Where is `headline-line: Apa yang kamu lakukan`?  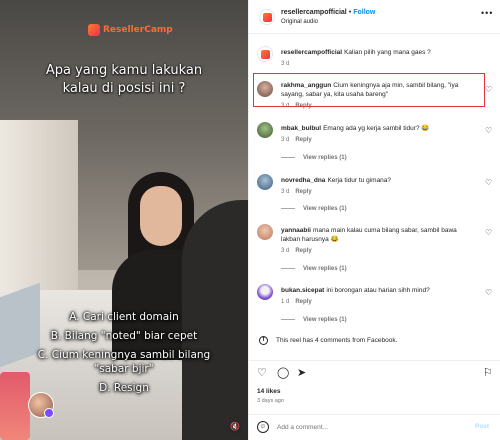
headline-line: Apa yang kamu lakukan is located at coordinates (124, 70).